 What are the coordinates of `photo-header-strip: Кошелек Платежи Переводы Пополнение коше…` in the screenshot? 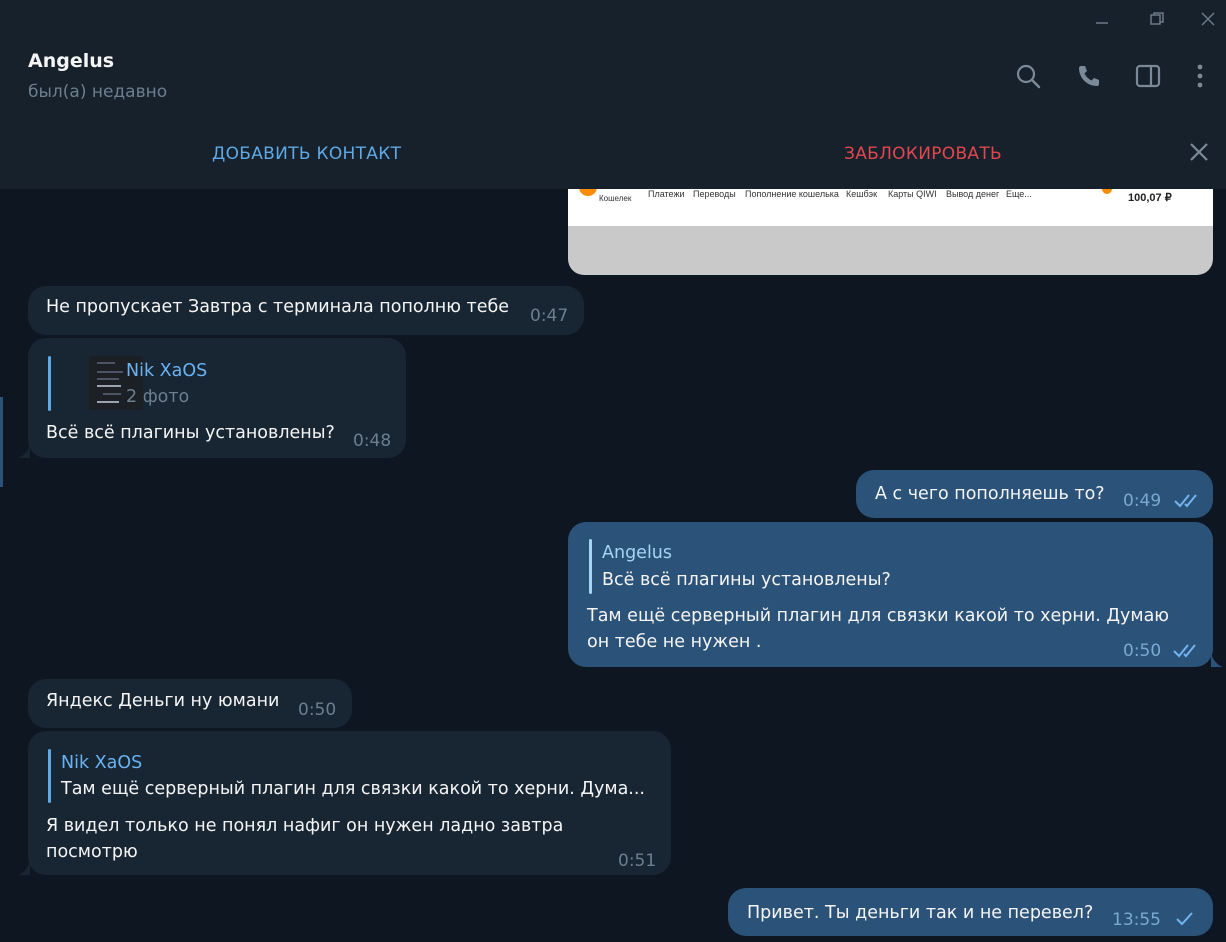 It's located at (890, 207).